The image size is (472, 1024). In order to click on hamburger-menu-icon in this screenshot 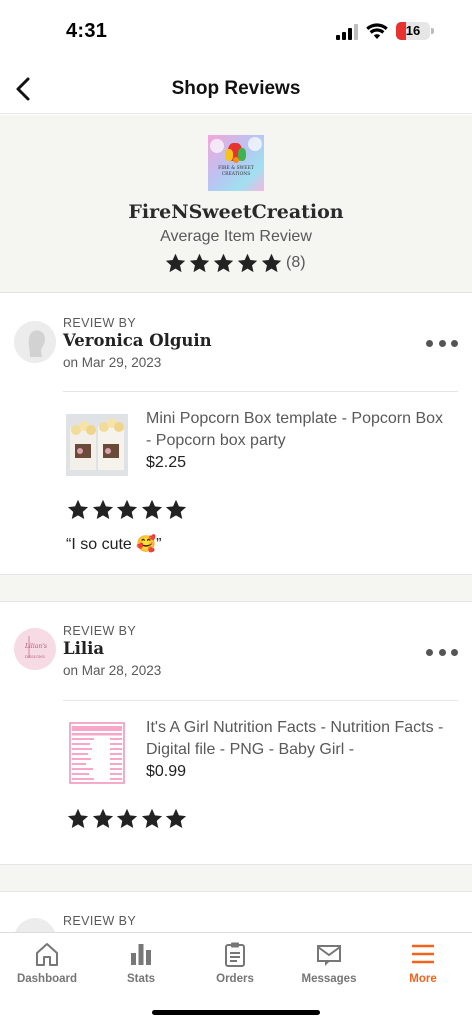, I will do `click(423, 954)`.